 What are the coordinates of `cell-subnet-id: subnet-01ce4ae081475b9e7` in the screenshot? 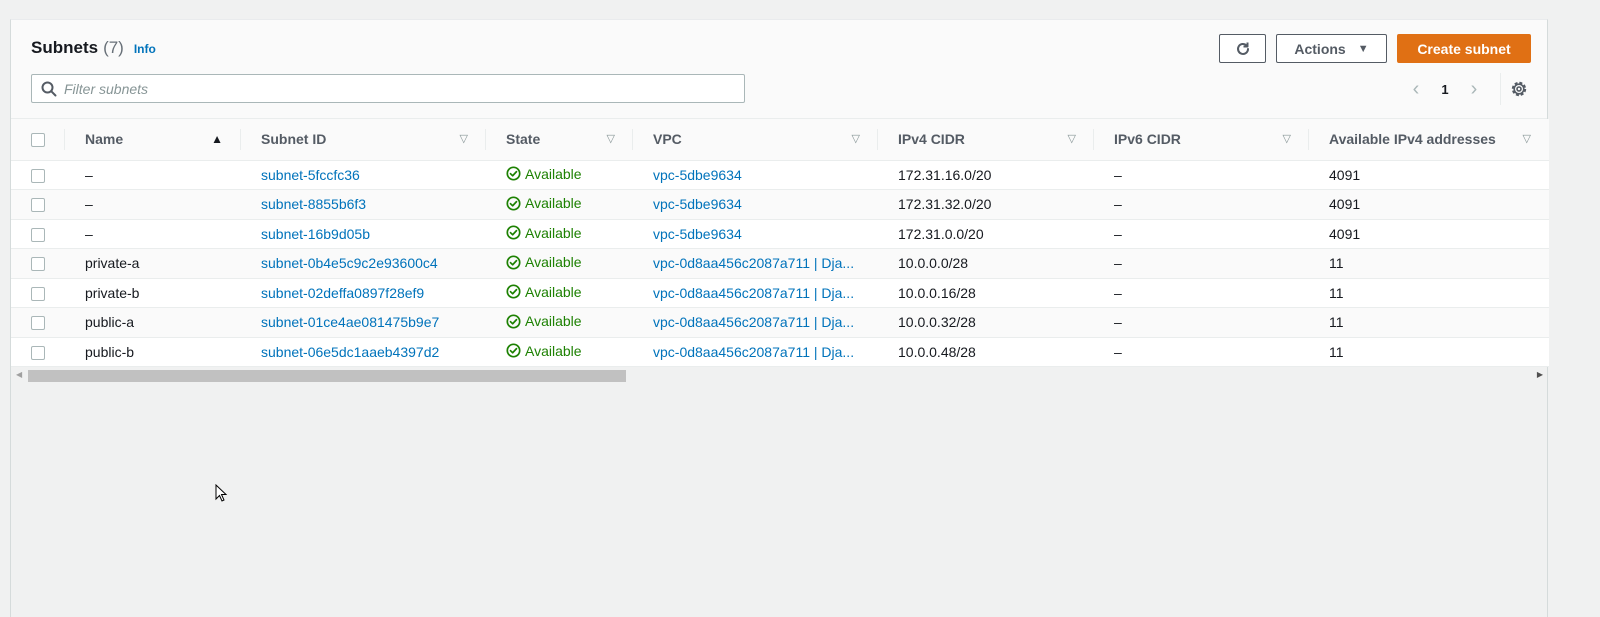 It's located at (363, 322).